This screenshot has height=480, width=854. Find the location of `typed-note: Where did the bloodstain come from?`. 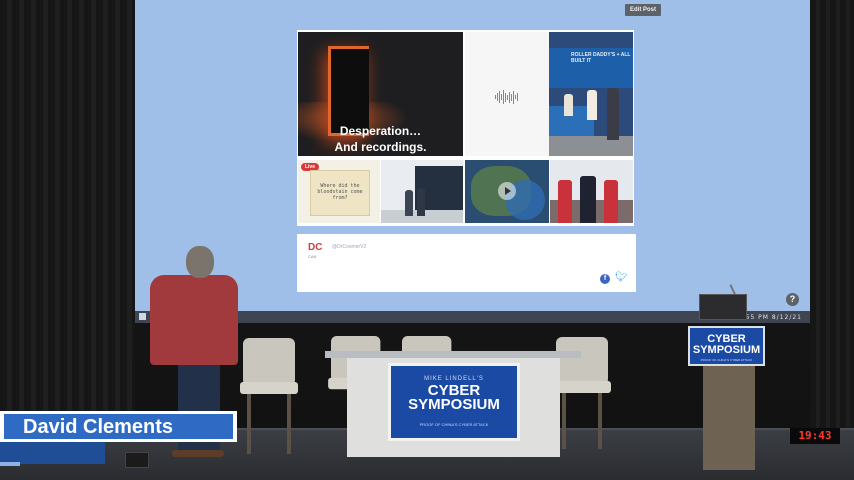

typed-note: Where did the bloodstain come from? is located at coordinates (340, 193).